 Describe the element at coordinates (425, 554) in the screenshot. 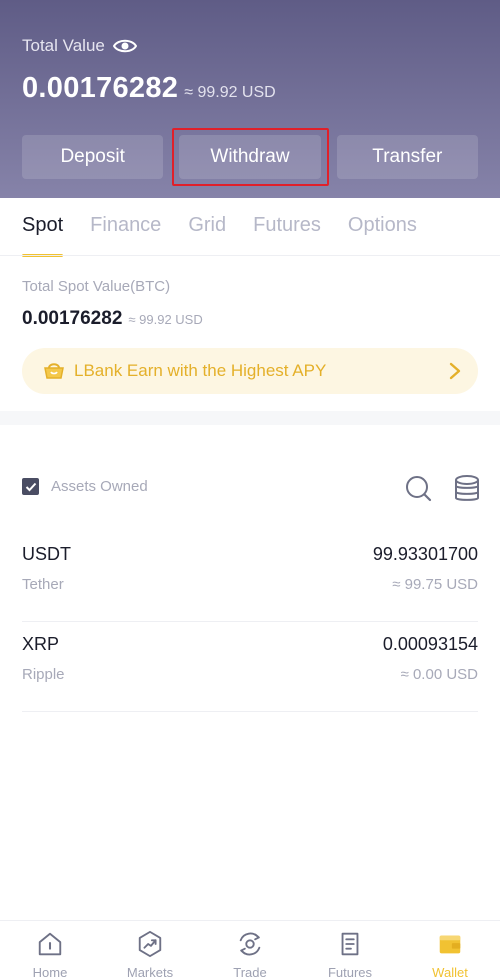

I see `asset-amount: 99.93301700` at that location.